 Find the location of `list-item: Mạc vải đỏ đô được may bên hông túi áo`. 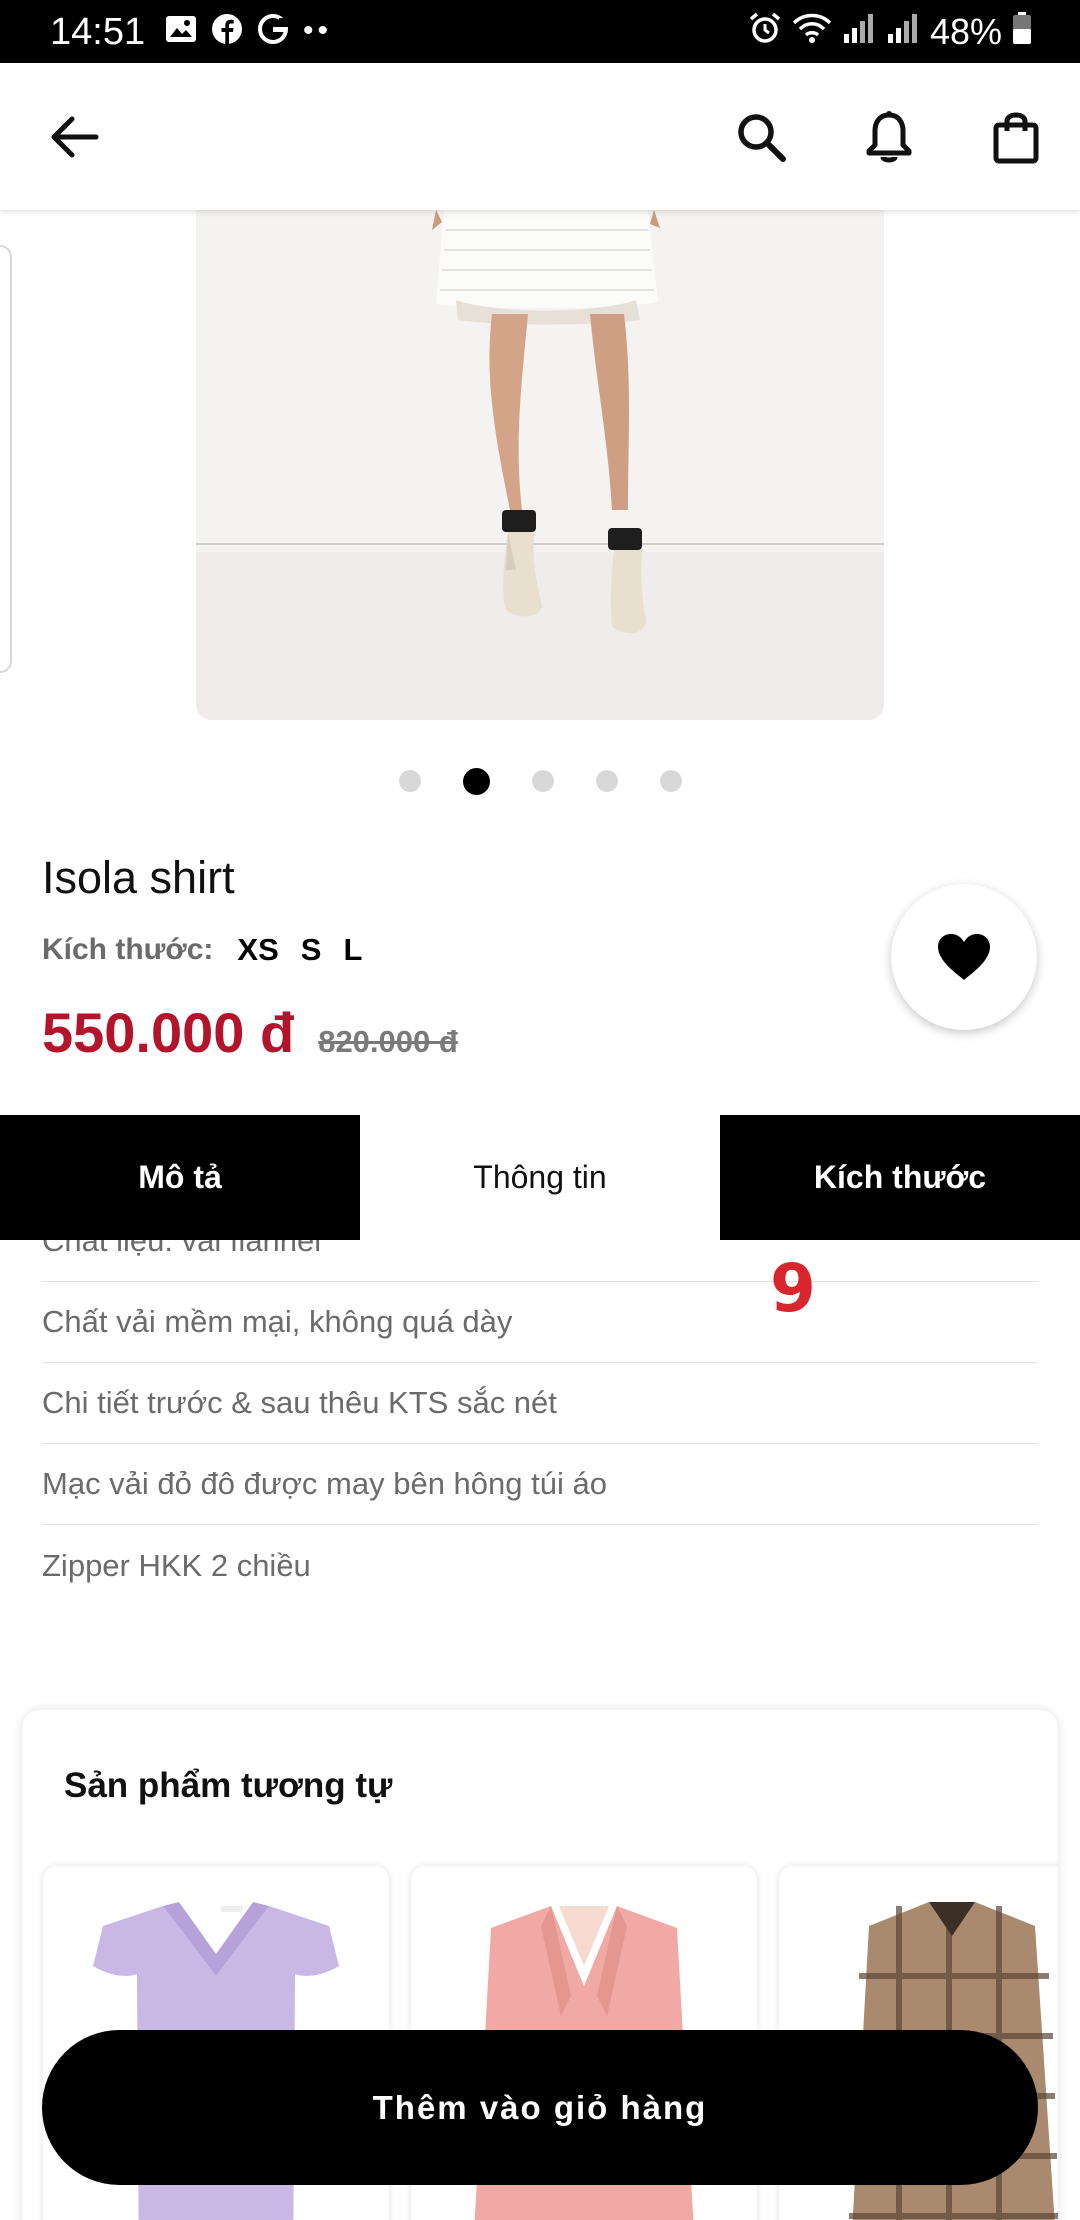

list-item: Mạc vải đỏ đô được may bên hông túi áo is located at coordinates (540, 1484).